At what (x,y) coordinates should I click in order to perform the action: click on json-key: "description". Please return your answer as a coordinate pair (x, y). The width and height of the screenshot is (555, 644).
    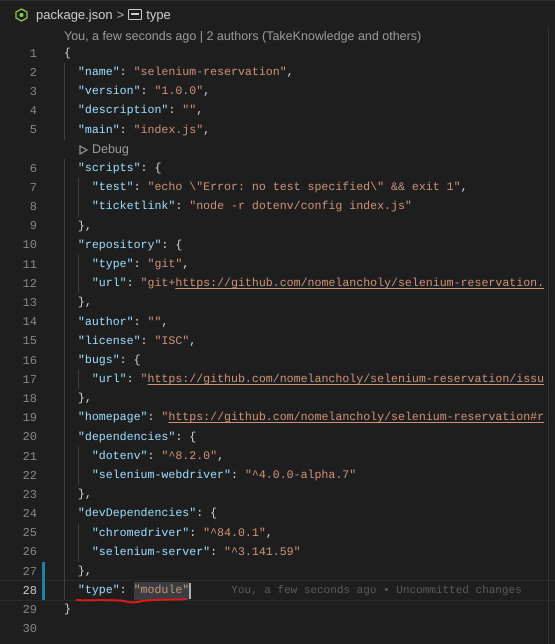
    Looking at the image, I should click on (116, 111).